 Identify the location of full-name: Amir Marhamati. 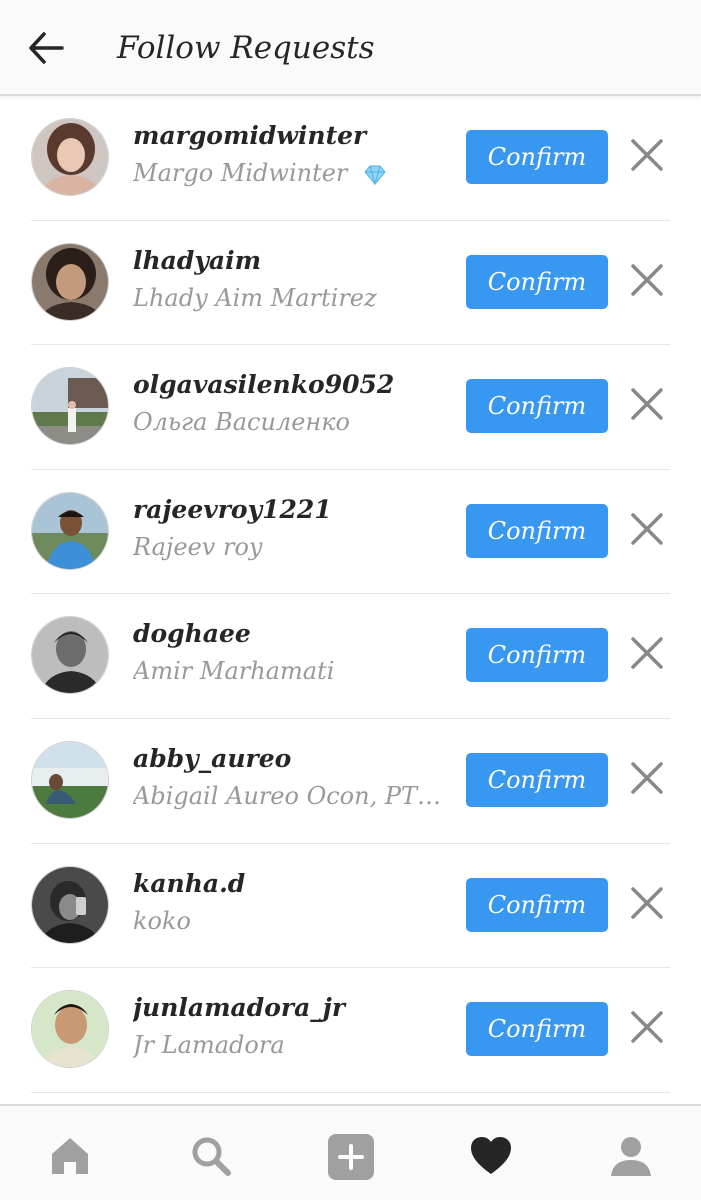
(234, 671).